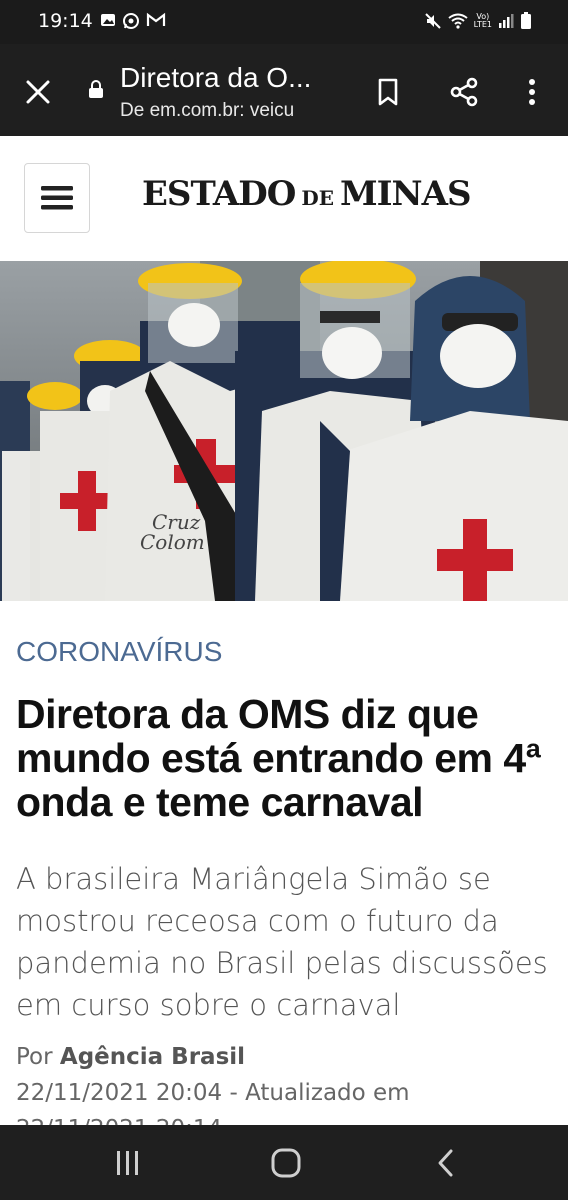  I want to click on volte-icon: Vo) LTE1, so click(482, 20).